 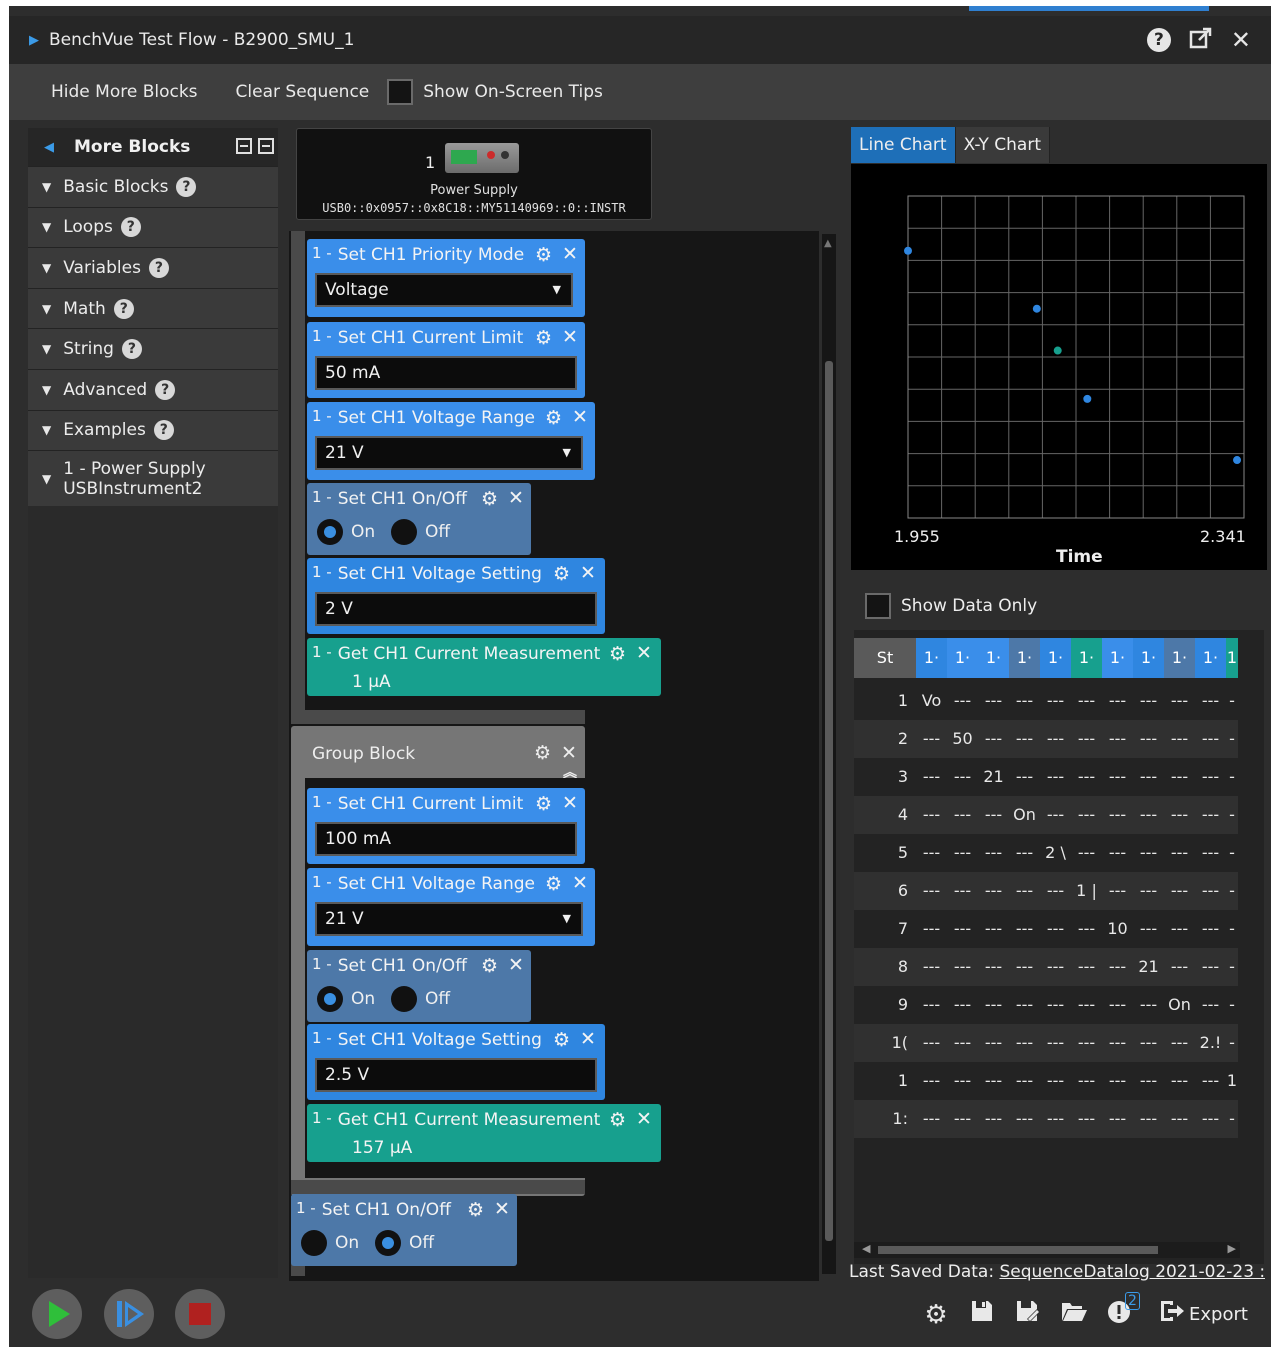 I want to click on voltage-setting-input: 2.5 V, so click(x=456, y=1075).